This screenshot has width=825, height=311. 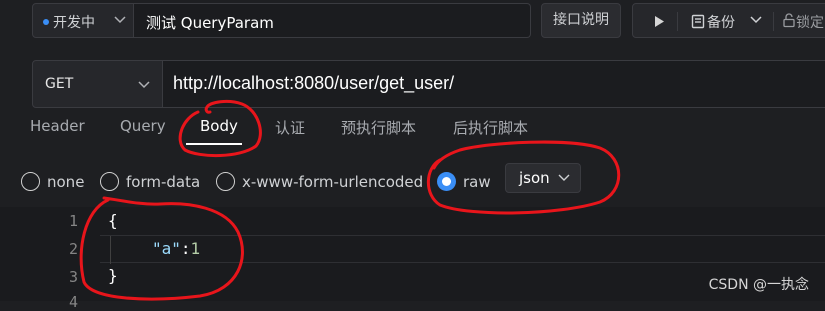 I want to click on tab-auth: 认证, so click(x=290, y=129).